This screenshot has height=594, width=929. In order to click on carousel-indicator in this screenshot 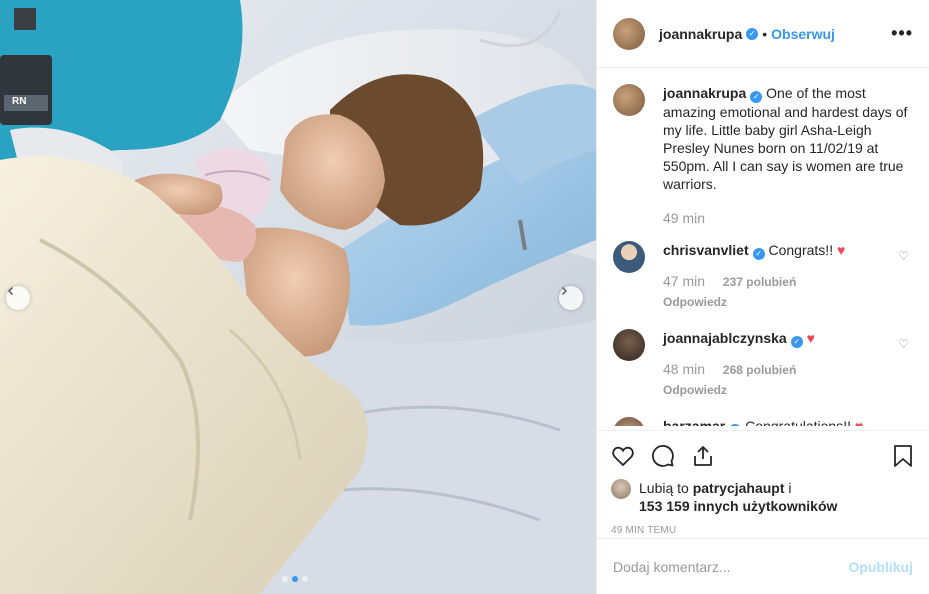, I will do `click(295, 579)`.